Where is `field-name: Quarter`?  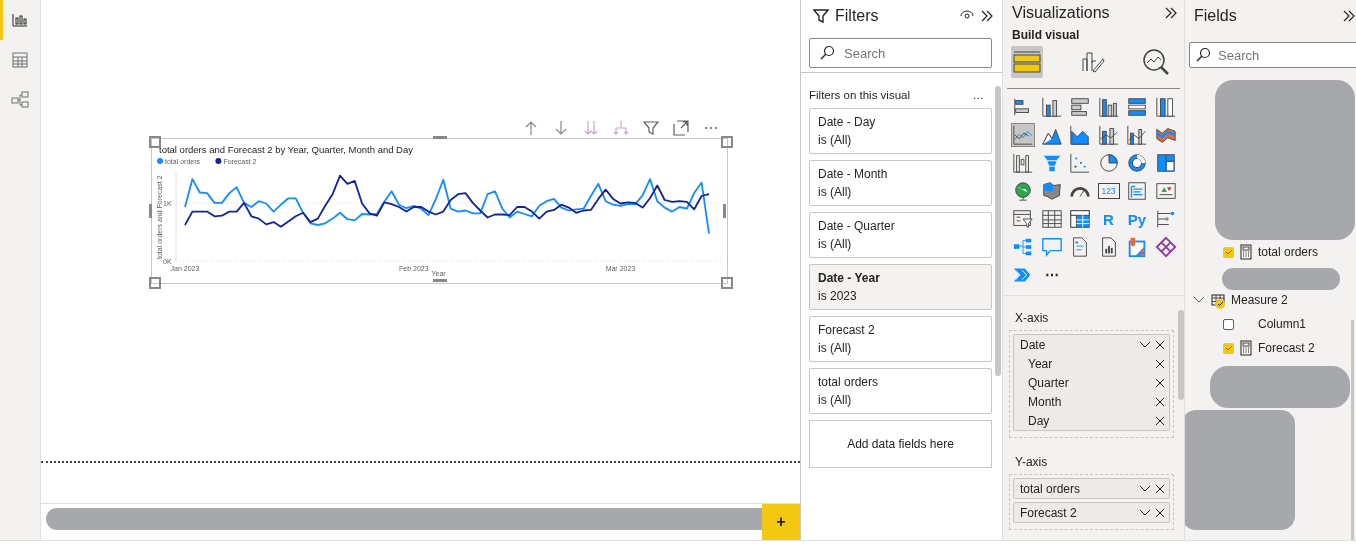 field-name: Quarter is located at coordinates (1048, 382).